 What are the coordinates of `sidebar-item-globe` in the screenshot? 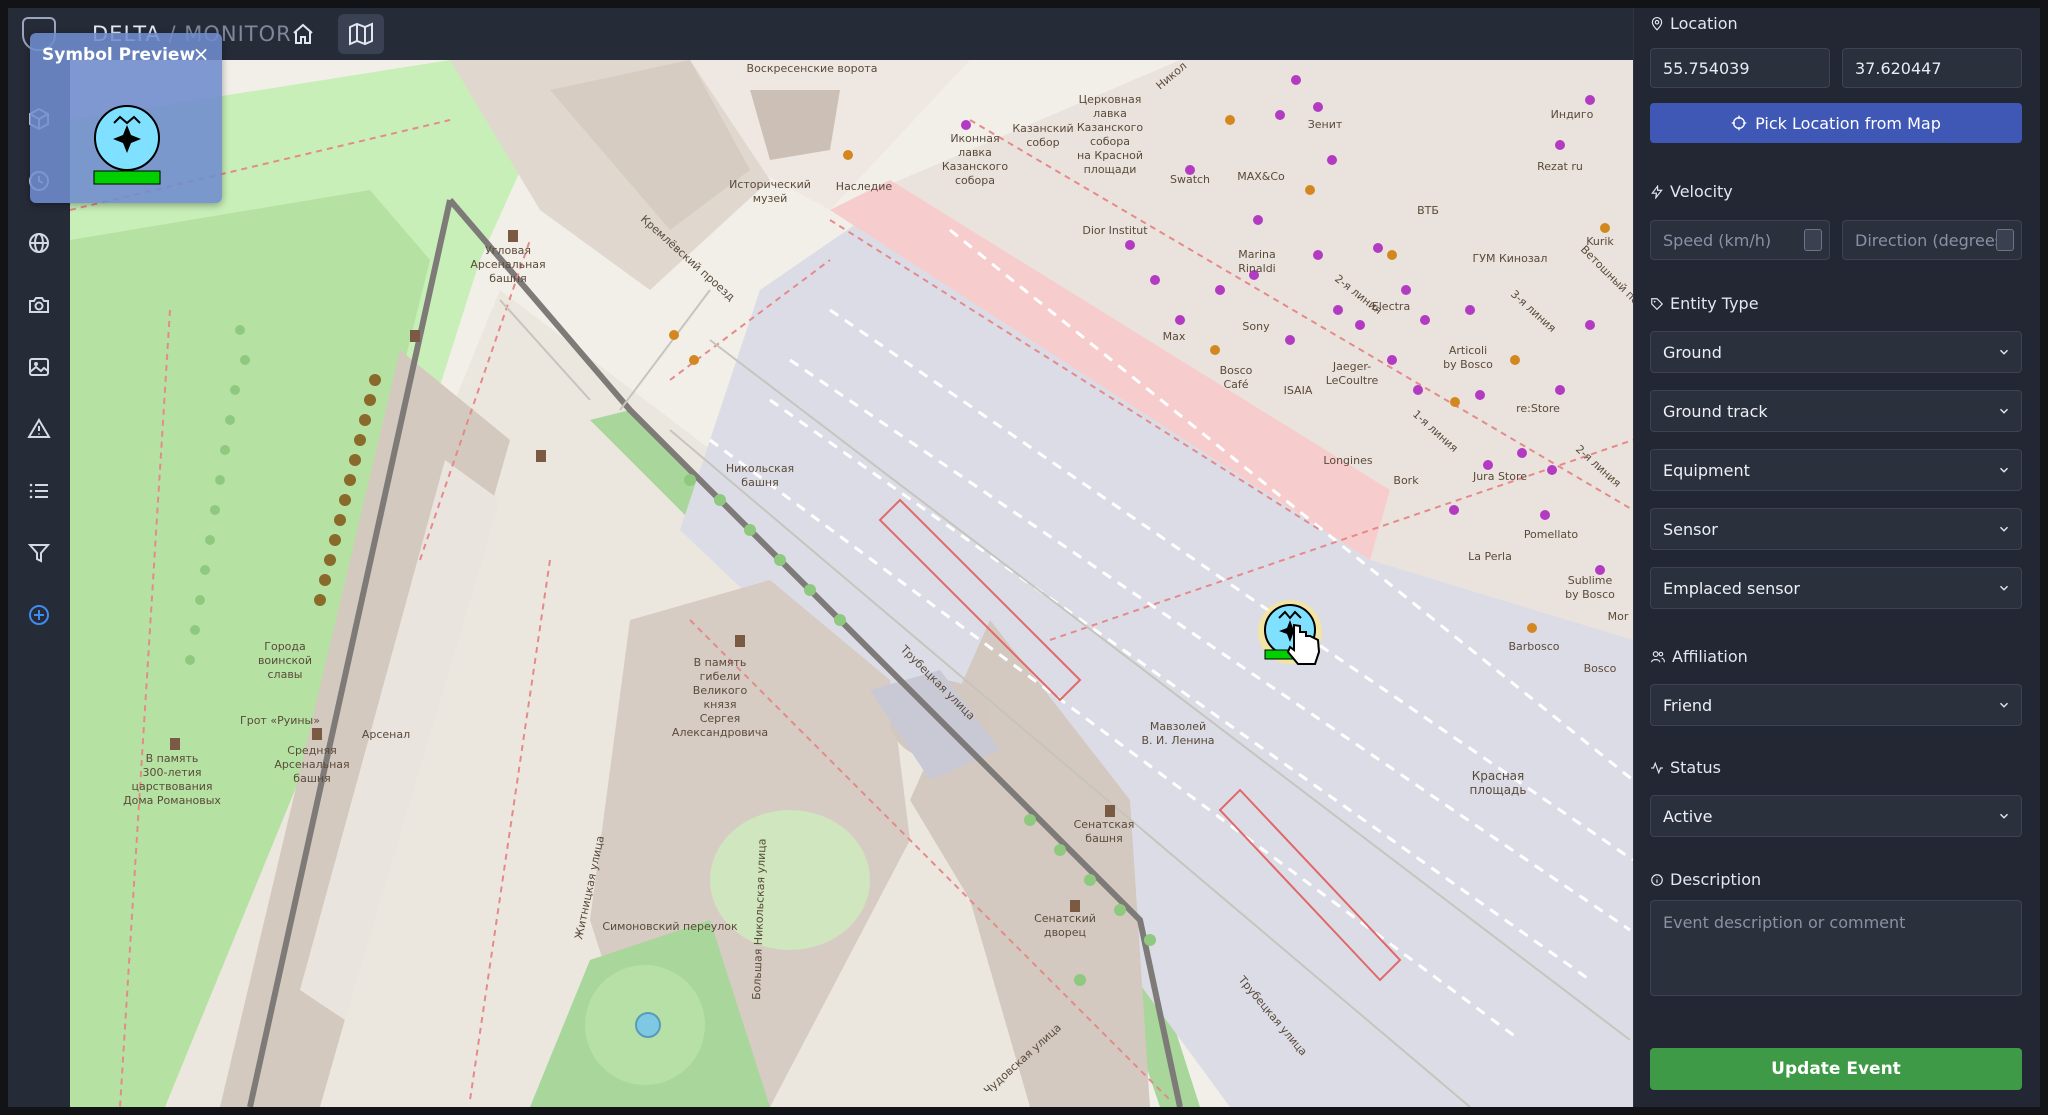 It's located at (39, 243).